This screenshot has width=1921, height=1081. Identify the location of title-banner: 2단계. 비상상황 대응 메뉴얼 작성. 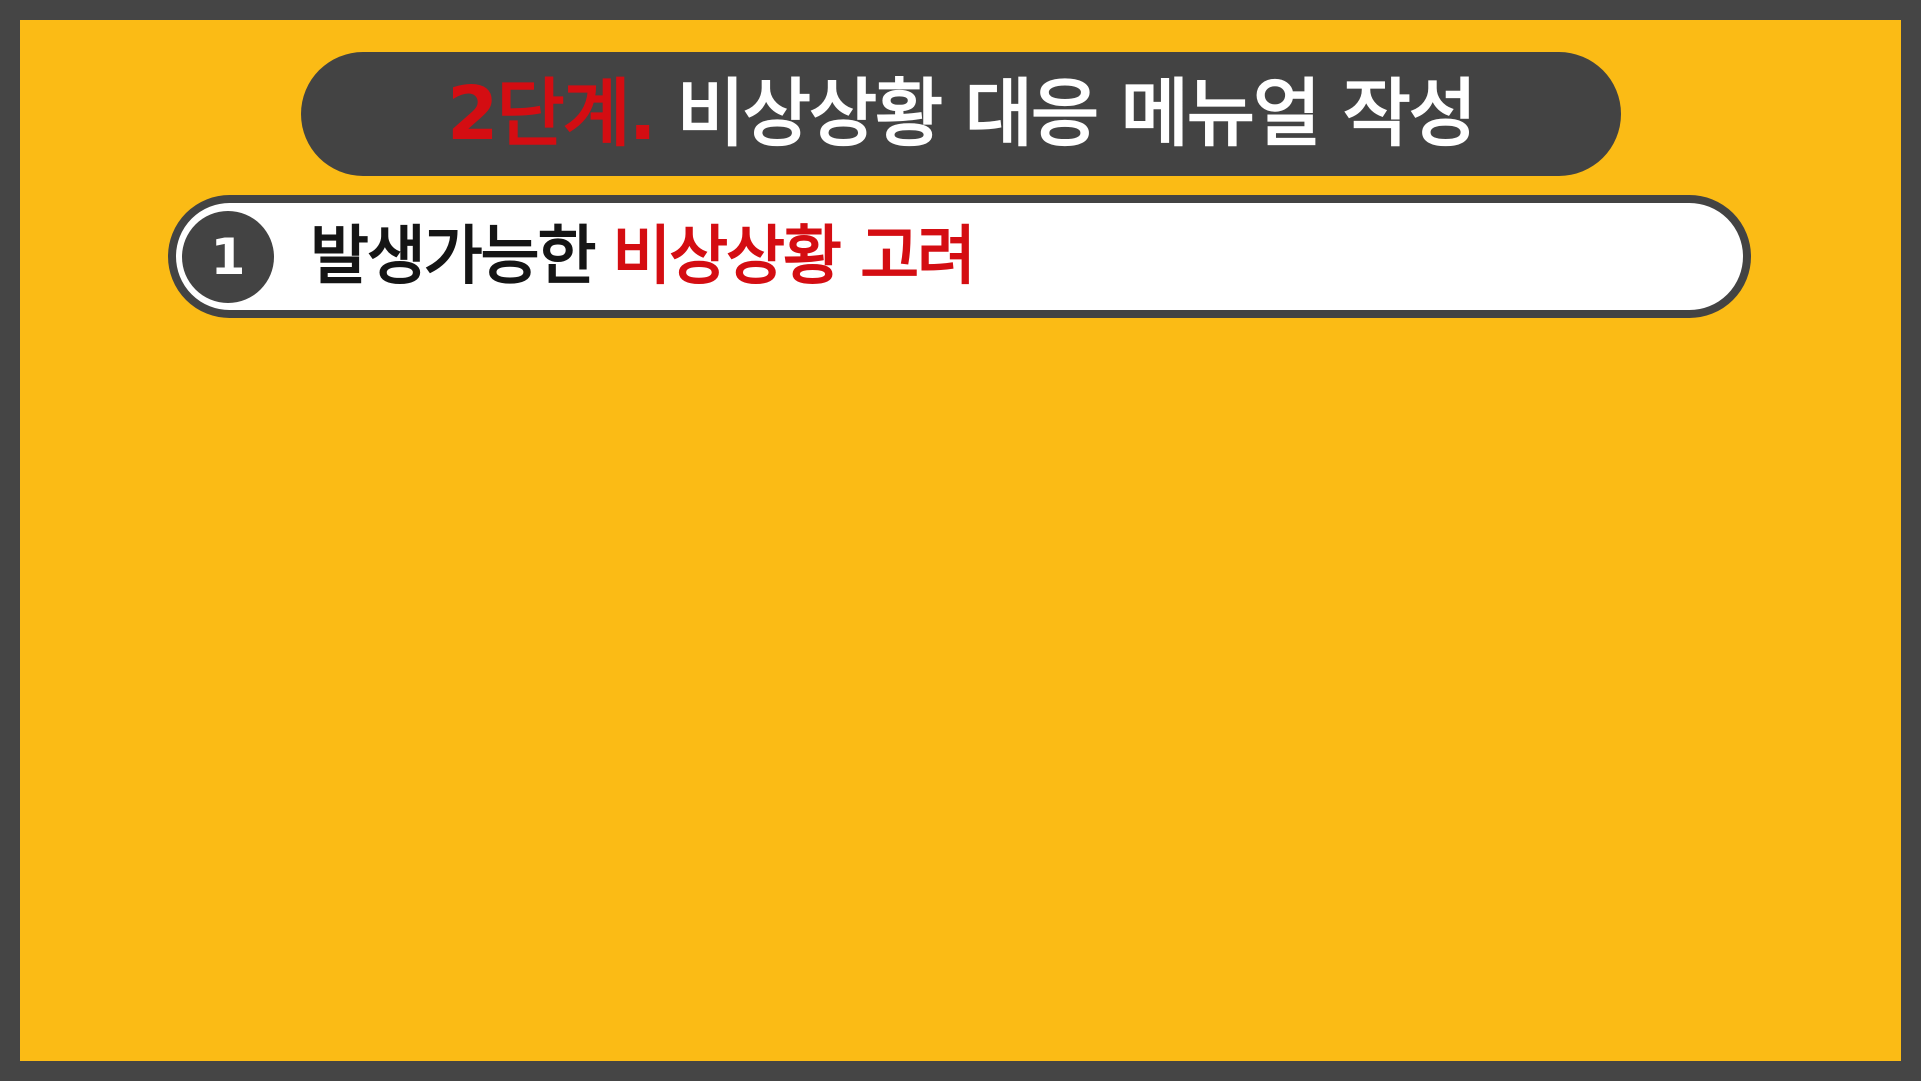
(961, 114).